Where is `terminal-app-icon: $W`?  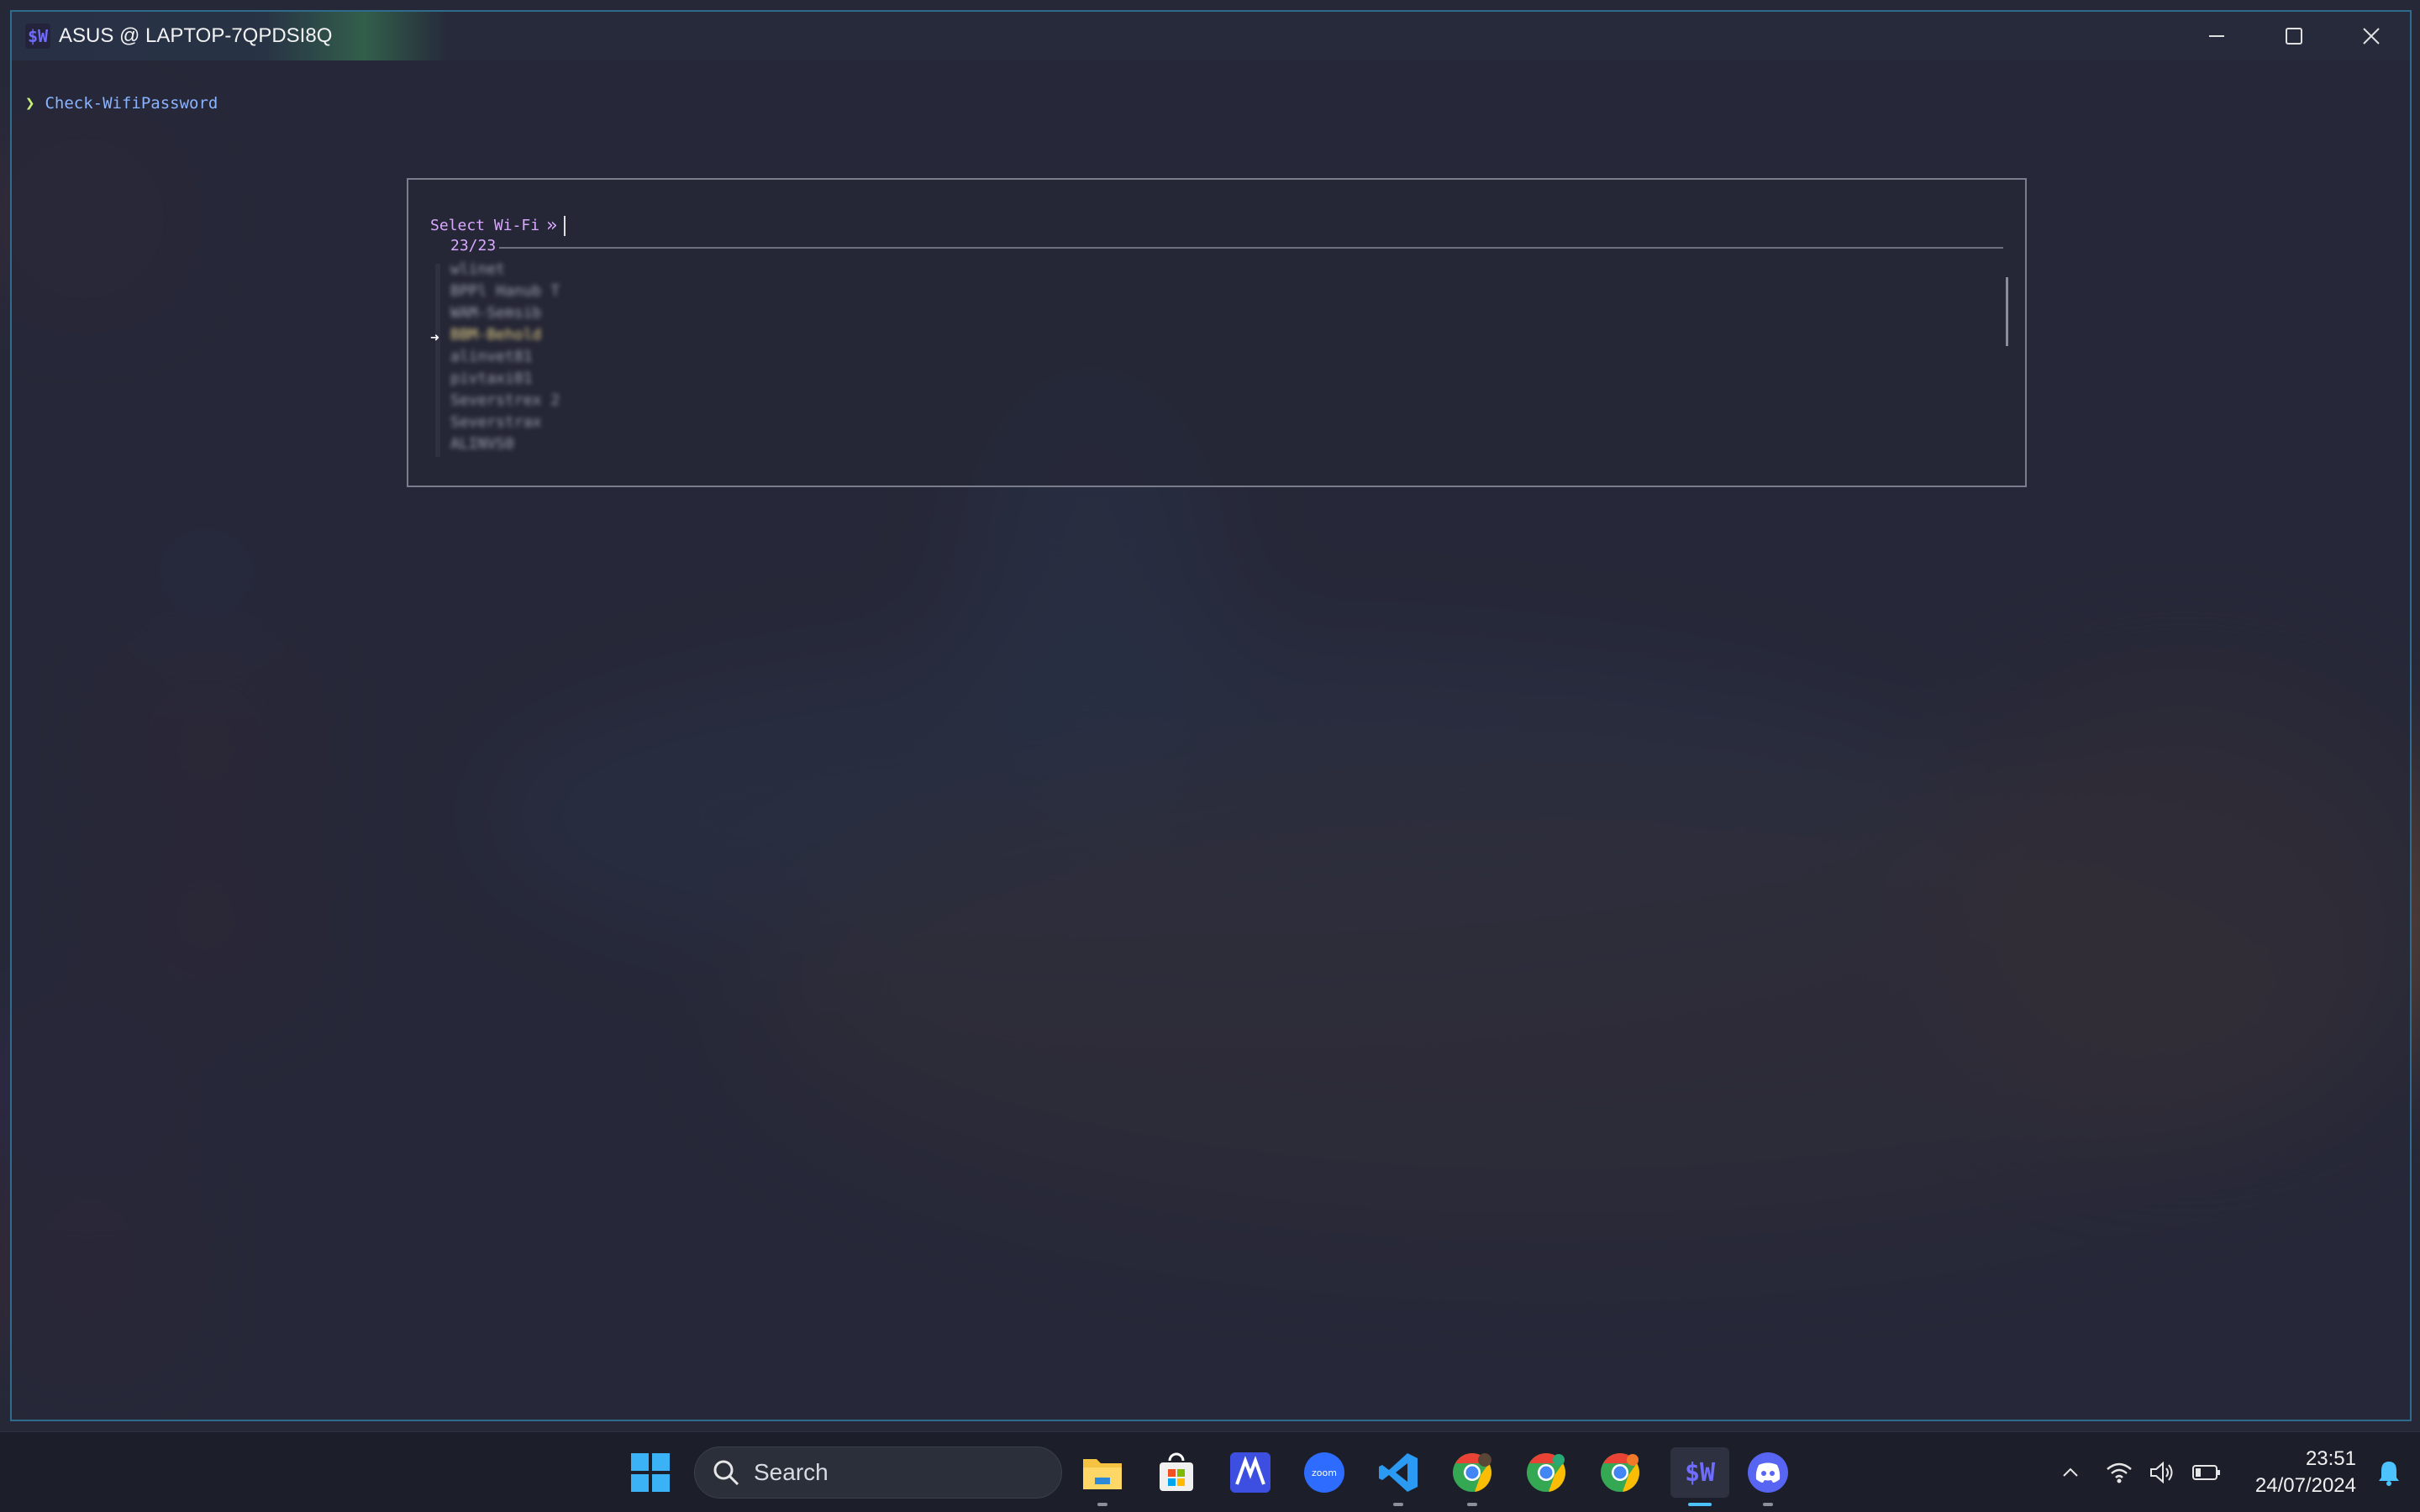
terminal-app-icon: $W is located at coordinates (37, 36).